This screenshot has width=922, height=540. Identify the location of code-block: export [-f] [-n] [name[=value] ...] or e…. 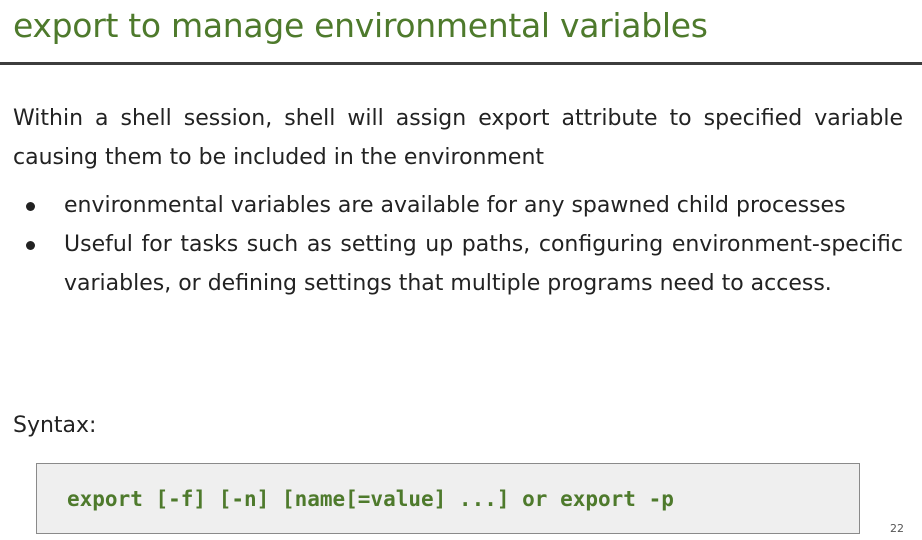
(448, 498).